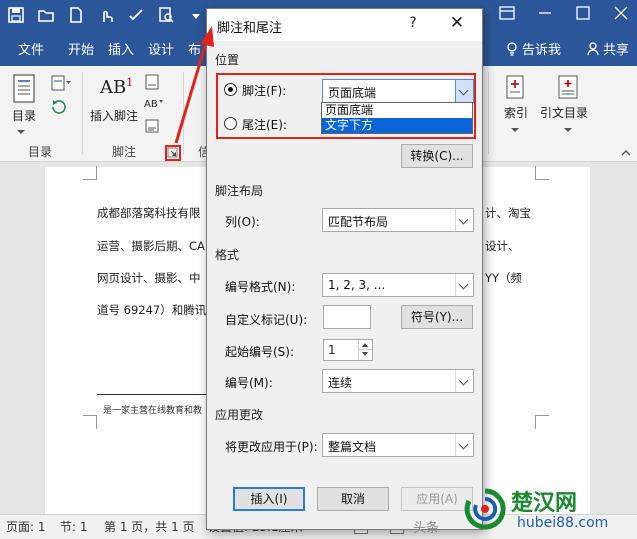 The height and width of the screenshot is (539, 637). Describe the element at coordinates (40, 152) in the screenshot. I see `toc-group-label: 目录` at that location.